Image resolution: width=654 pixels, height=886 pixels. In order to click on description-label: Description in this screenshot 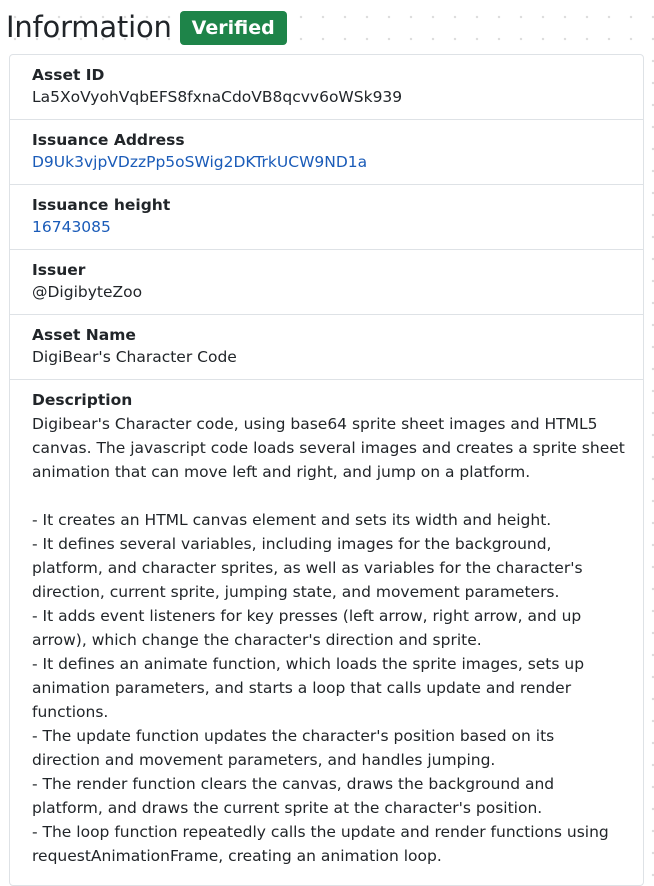, I will do `click(82, 400)`.